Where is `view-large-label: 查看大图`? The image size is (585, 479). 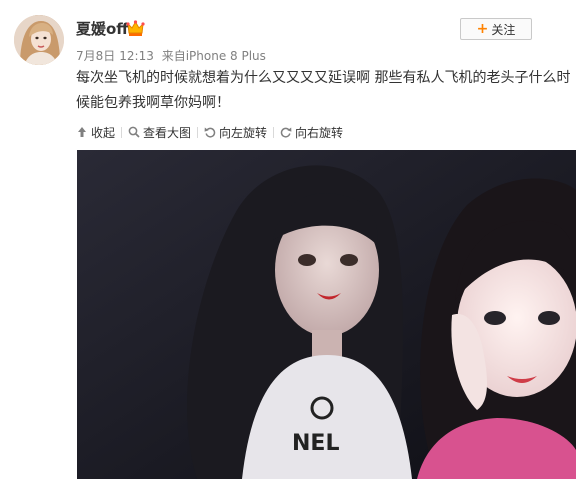
view-large-label: 查看大图 is located at coordinates (167, 132).